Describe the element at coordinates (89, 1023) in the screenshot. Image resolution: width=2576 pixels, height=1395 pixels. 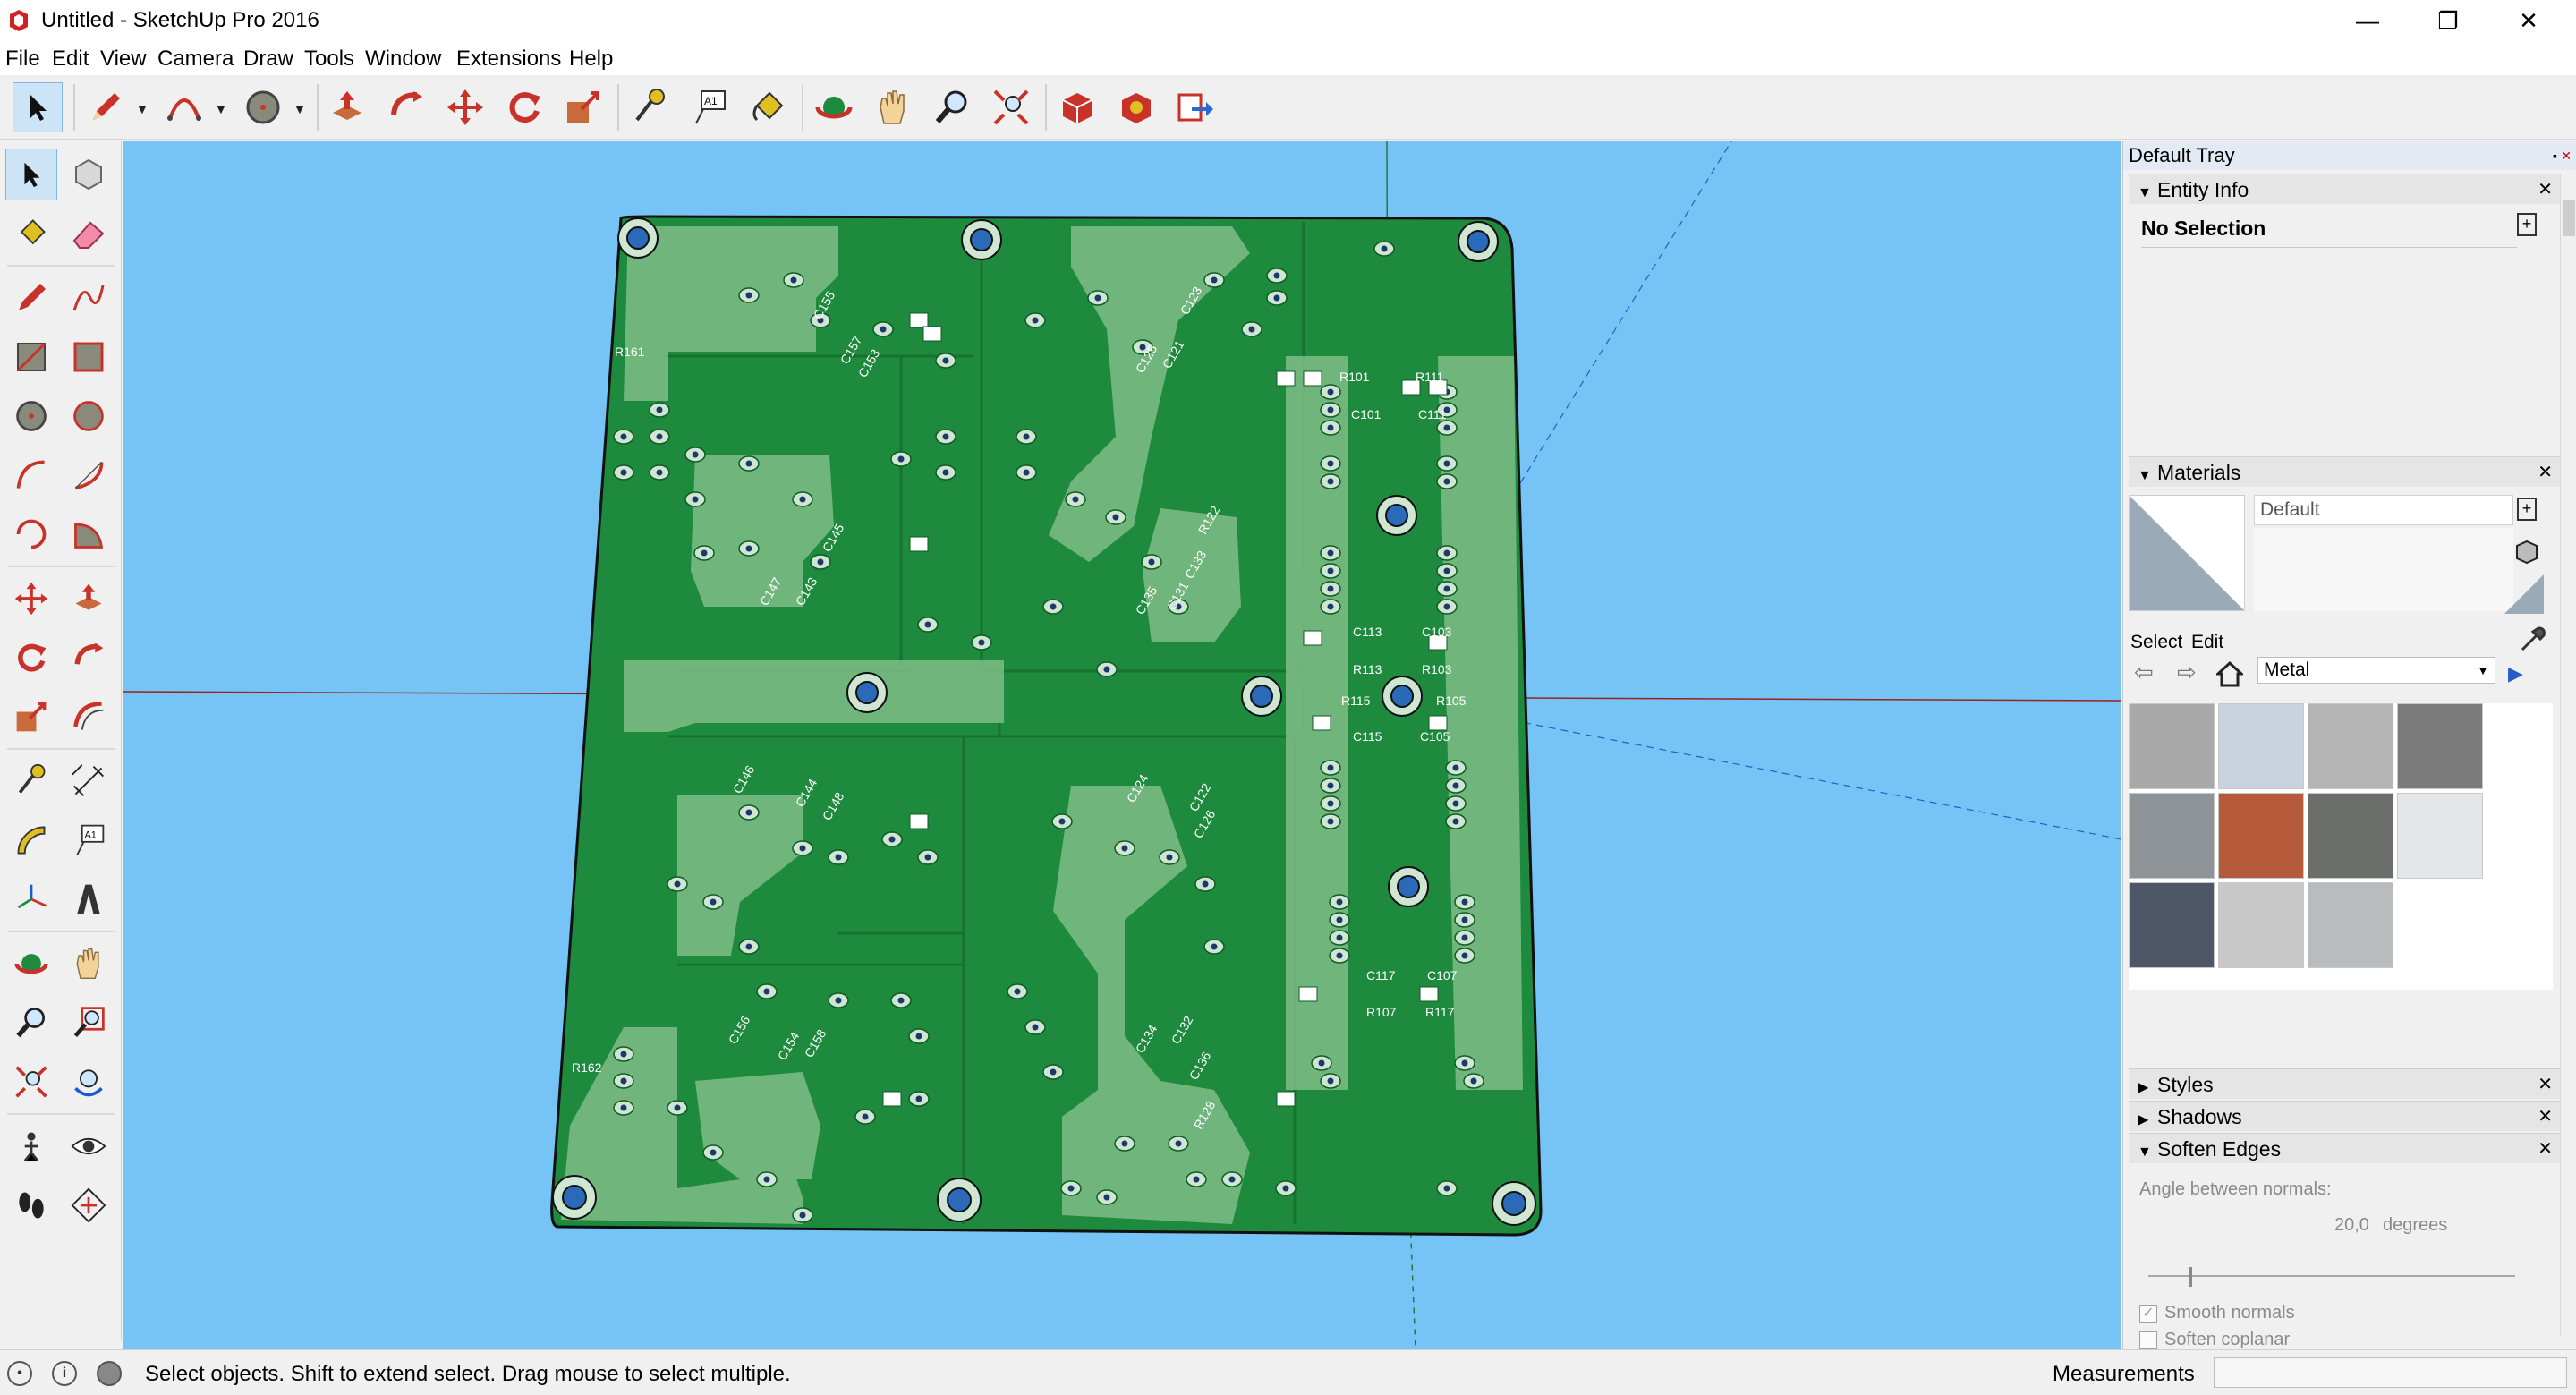
I see `zoom-window-button` at that location.